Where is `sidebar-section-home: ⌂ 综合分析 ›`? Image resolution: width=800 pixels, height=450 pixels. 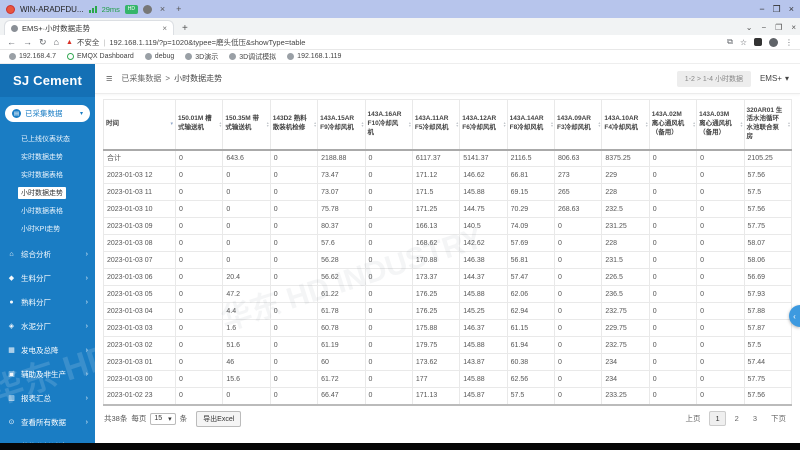 sidebar-section-home: ⌂ 综合分析 › is located at coordinates (47, 254).